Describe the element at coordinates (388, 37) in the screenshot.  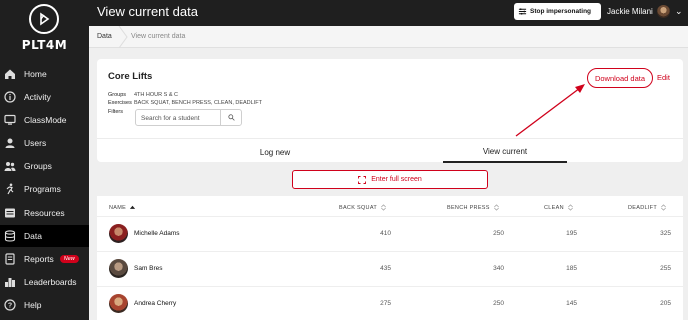
I see `breadcrumb: Data View current data` at that location.